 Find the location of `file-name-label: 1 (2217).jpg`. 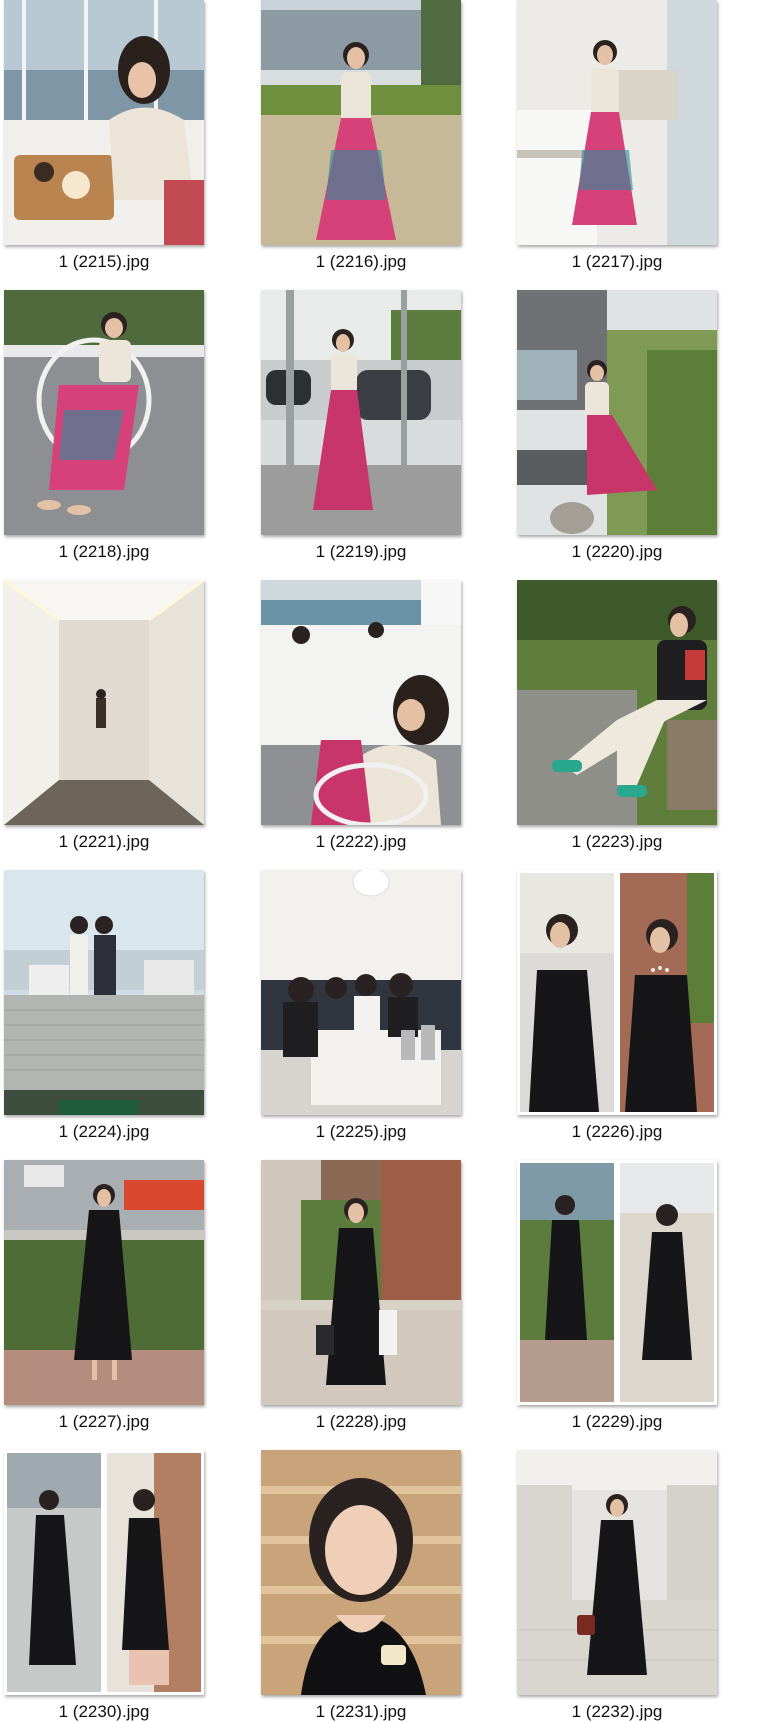

file-name-label: 1 (2217).jpg is located at coordinates (617, 262).